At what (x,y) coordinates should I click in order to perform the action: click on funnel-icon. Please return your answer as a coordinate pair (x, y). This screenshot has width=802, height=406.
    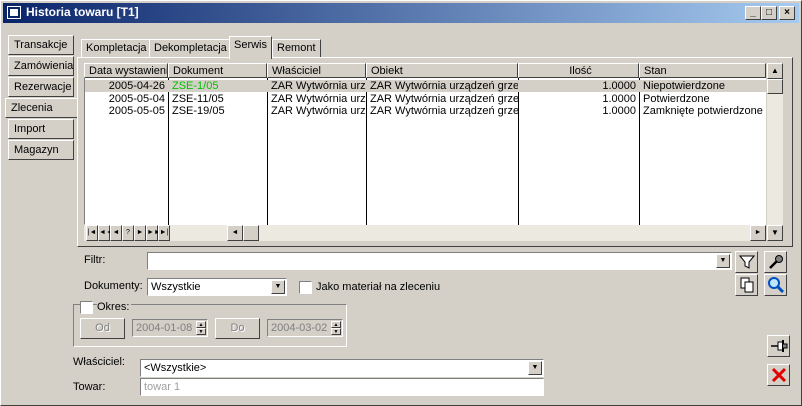
    Looking at the image, I should click on (746, 262).